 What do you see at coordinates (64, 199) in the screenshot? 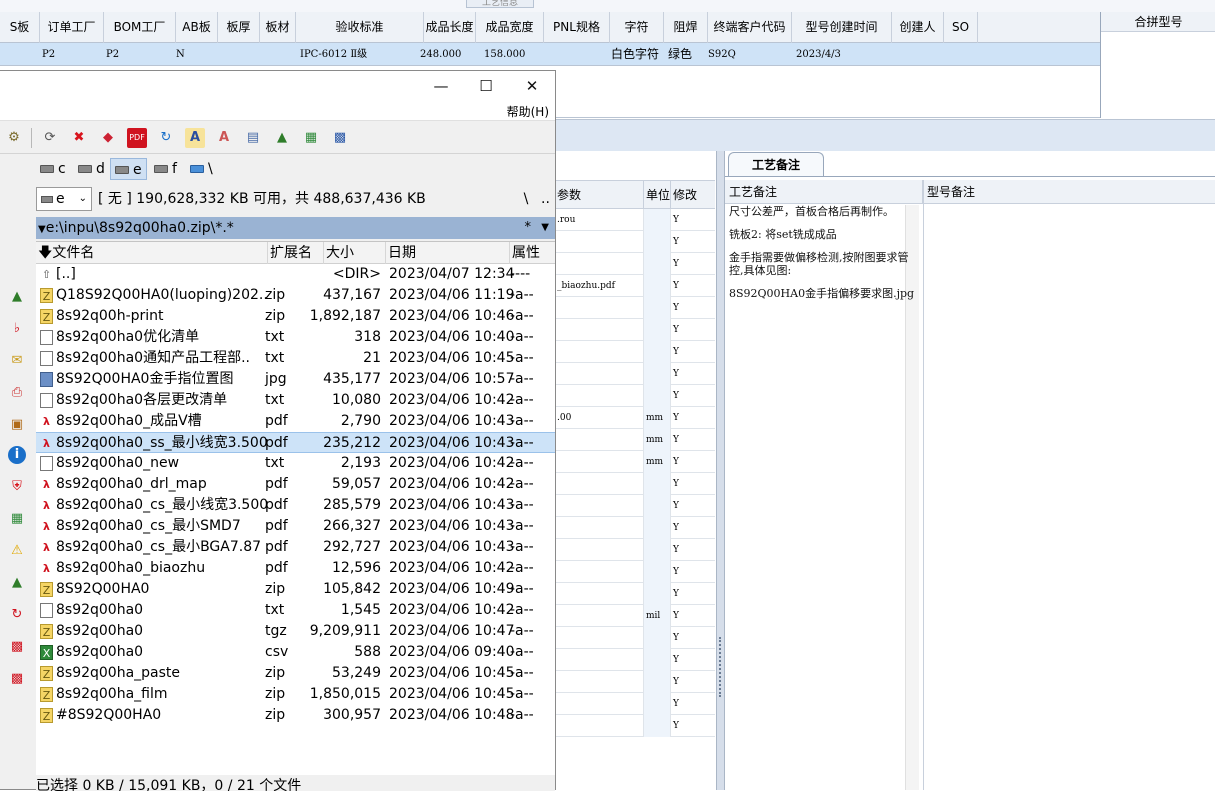
I see `drive-select: e ⌄` at bounding box center [64, 199].